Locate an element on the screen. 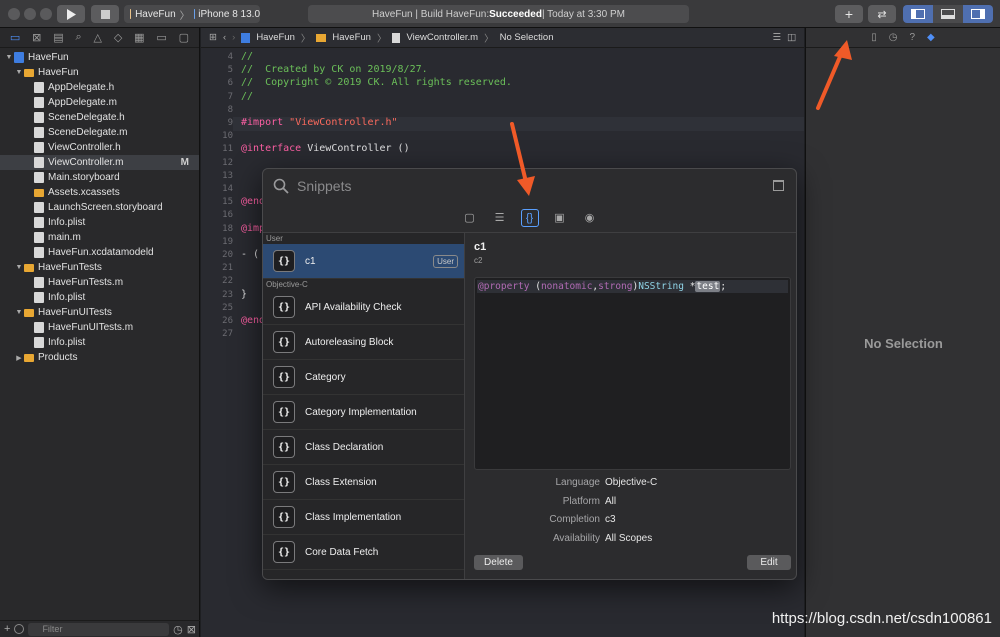 The image size is (1000, 637). annotation-overlay is located at coordinates (681, 118).